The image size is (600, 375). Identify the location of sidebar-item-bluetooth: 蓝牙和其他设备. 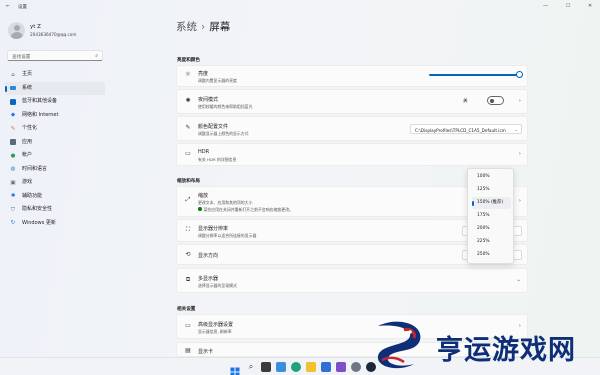
(55, 102).